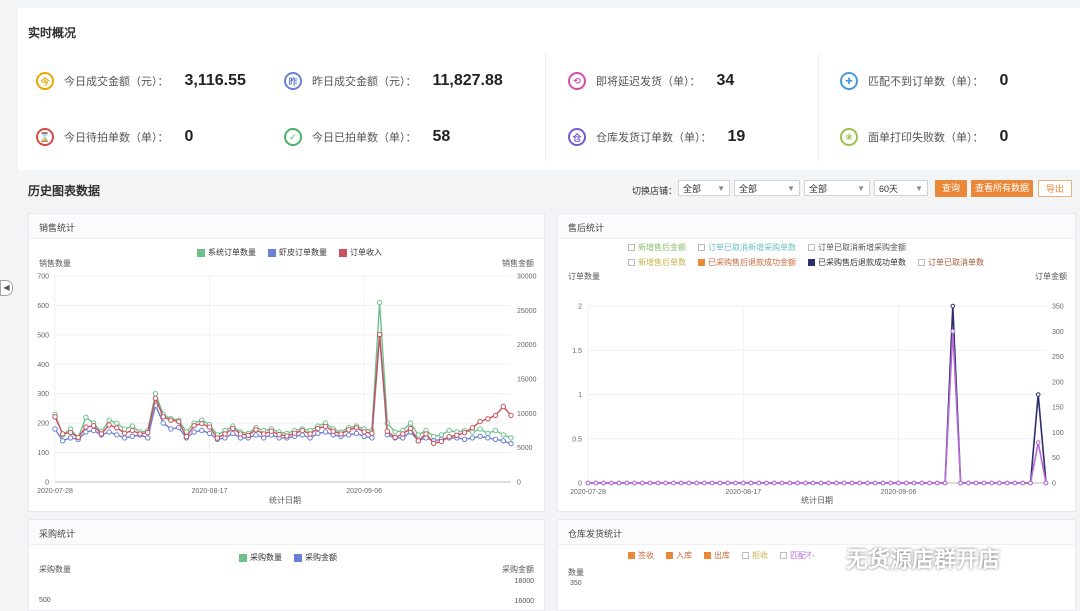 The height and width of the screenshot is (611, 1080). I want to click on legend-item: 拒收, so click(755, 555).